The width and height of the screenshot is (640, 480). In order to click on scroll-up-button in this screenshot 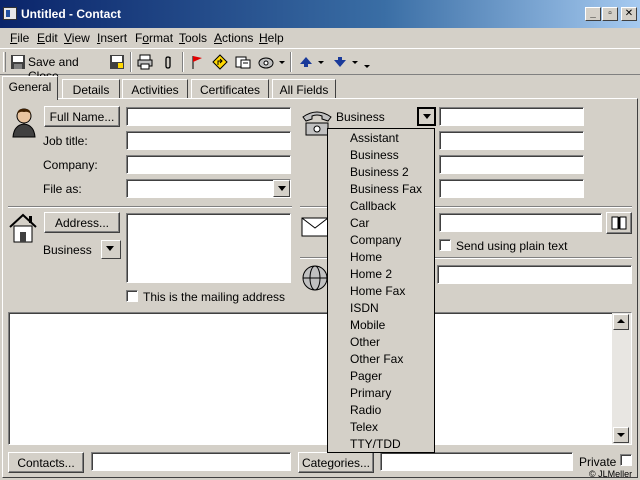, I will do `click(621, 322)`.